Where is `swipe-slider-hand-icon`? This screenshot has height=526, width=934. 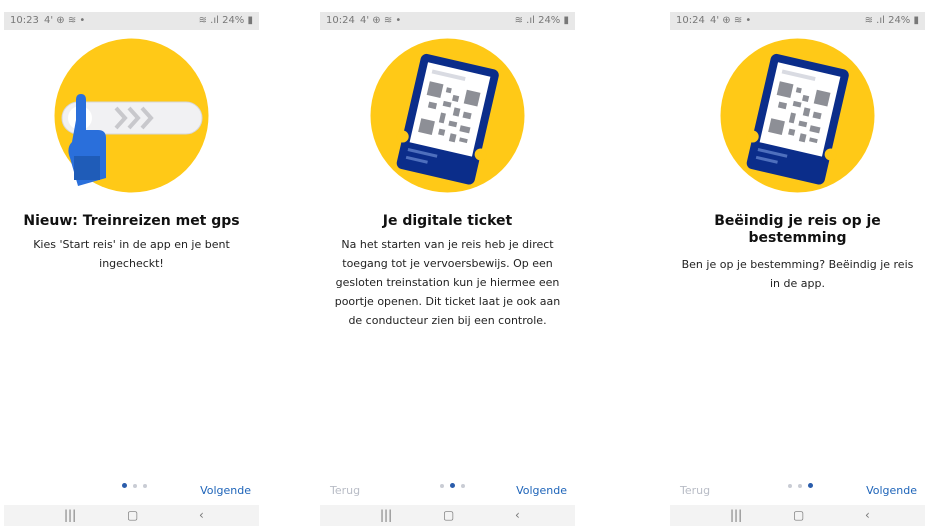 swipe-slider-hand-icon is located at coordinates (131, 115).